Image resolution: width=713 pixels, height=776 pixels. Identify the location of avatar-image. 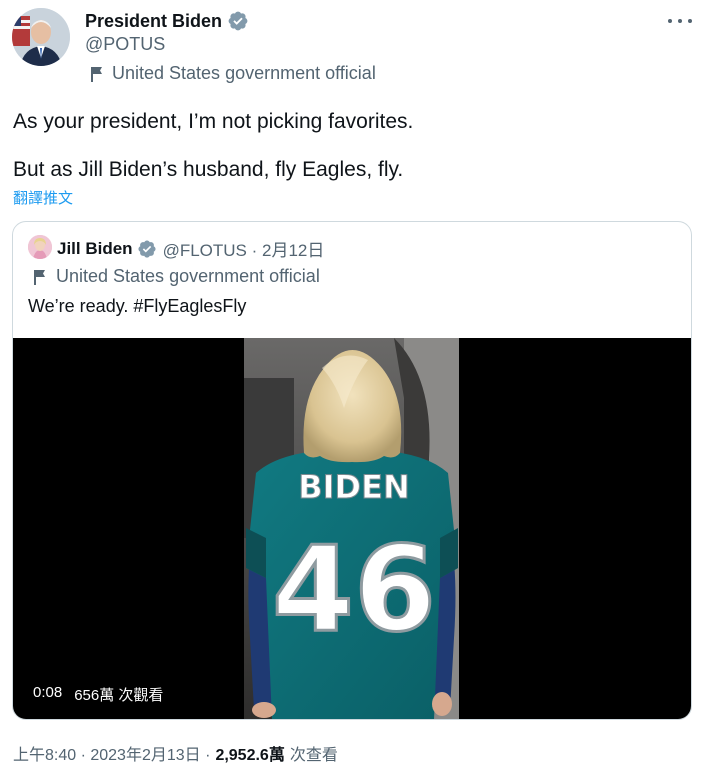
(41, 37).